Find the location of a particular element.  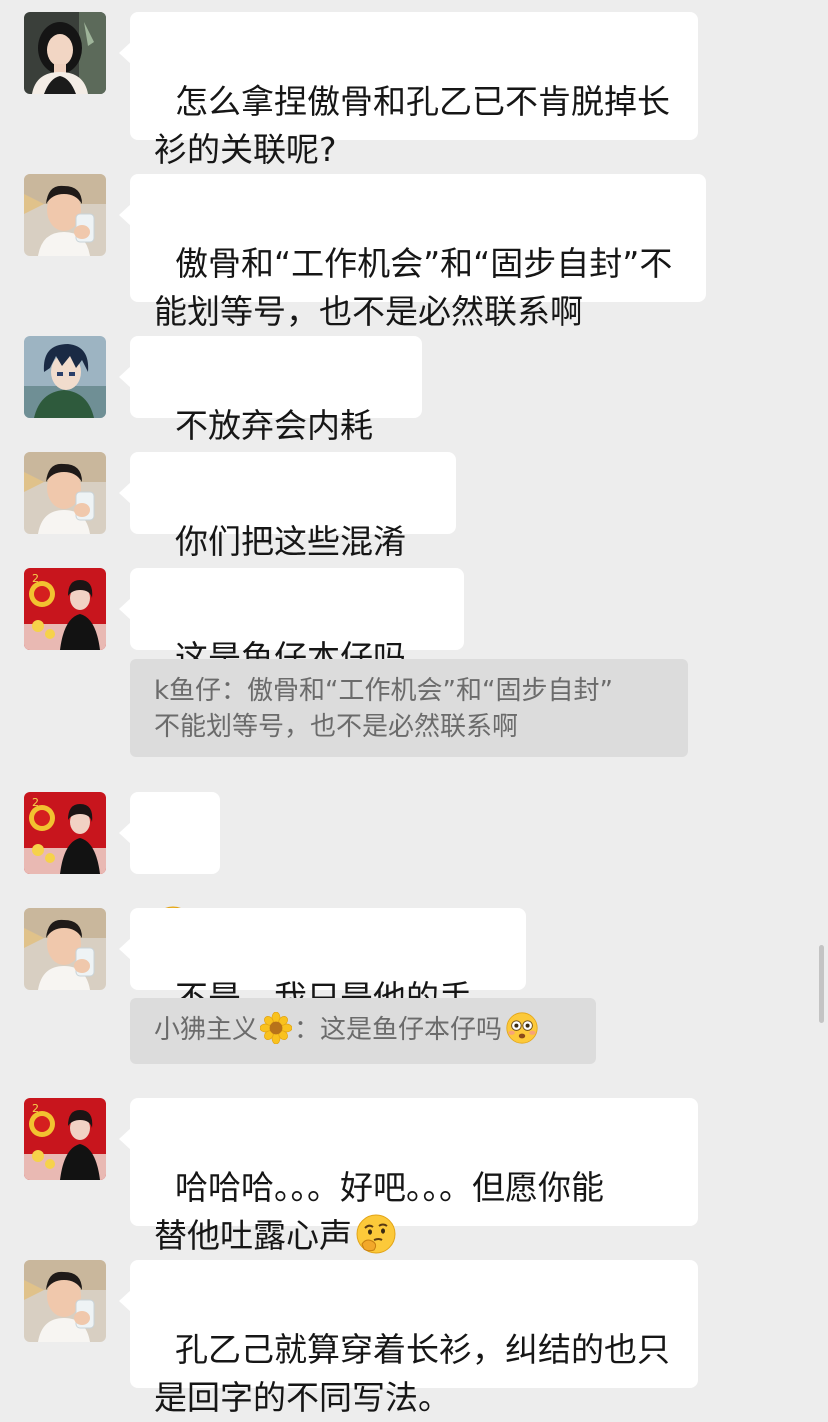

message-bubble: 哈哈哈。。。好吧。。。但愿你能 替他吐露心声 is located at coordinates (408, 1176).